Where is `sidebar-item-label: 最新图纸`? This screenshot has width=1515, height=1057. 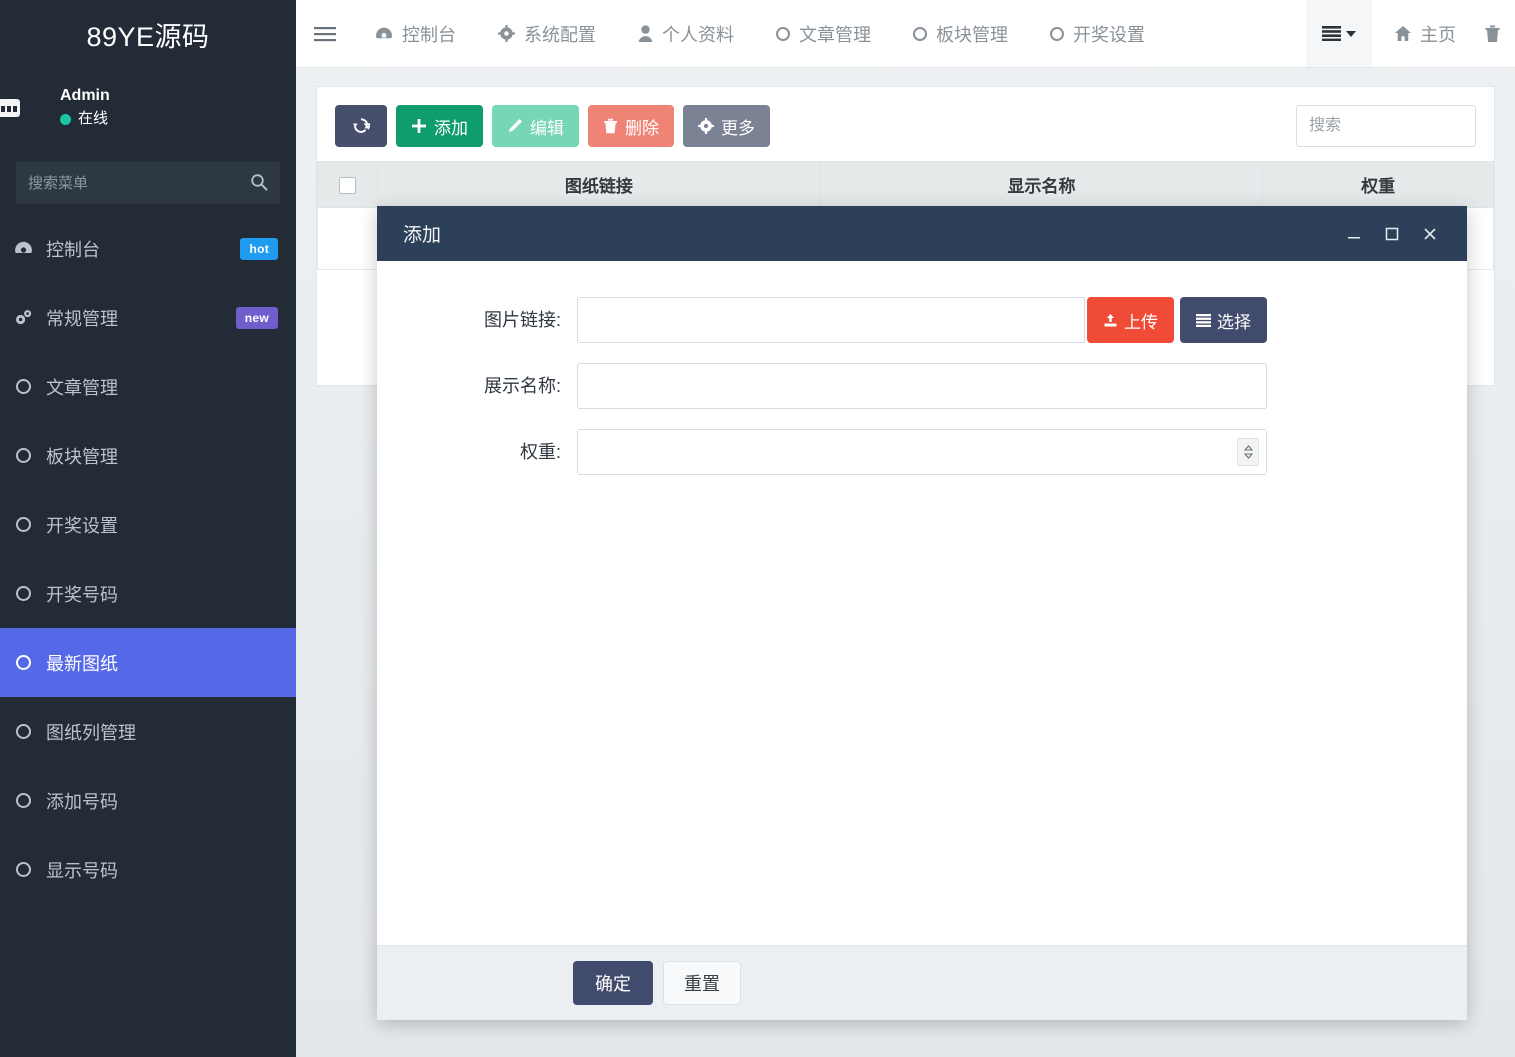
sidebar-item-label: 最新图纸 is located at coordinates (82, 663).